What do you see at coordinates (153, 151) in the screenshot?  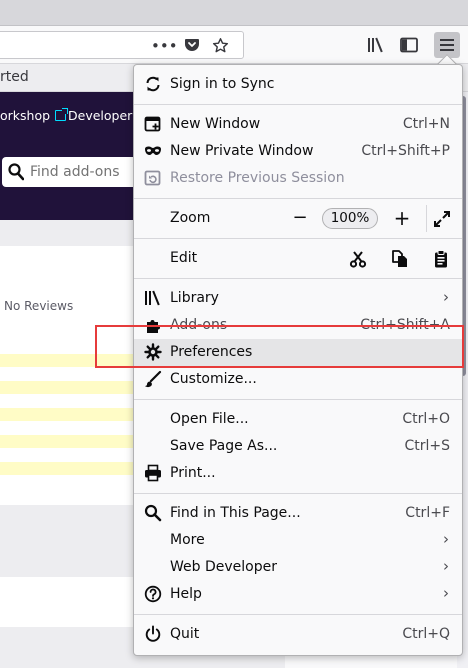 I see `private-mask-icon` at bounding box center [153, 151].